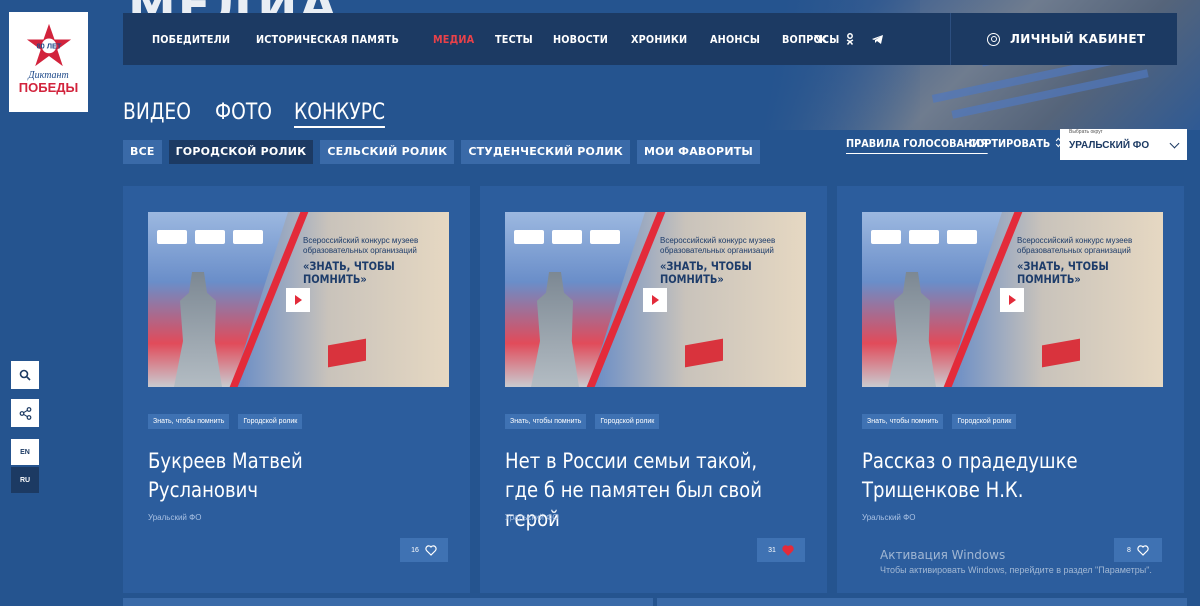 The height and width of the screenshot is (606, 1200). I want to click on tab-contest: КОНКУРС, so click(339, 114).